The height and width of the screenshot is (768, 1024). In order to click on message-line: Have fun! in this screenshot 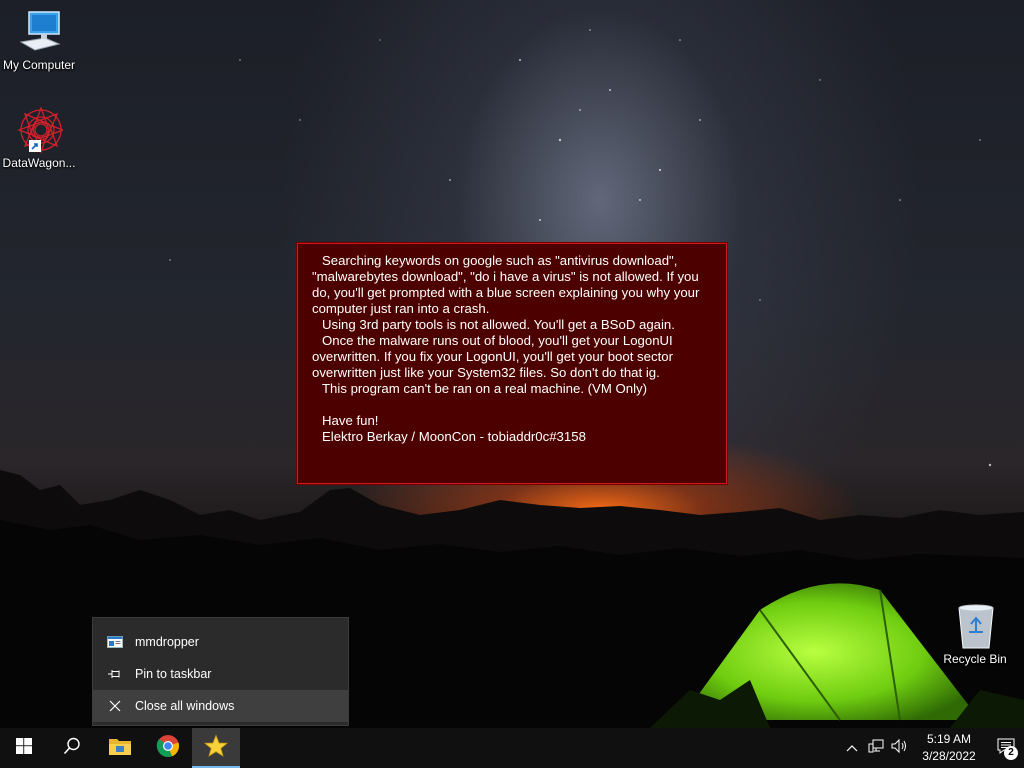, I will do `click(350, 420)`.